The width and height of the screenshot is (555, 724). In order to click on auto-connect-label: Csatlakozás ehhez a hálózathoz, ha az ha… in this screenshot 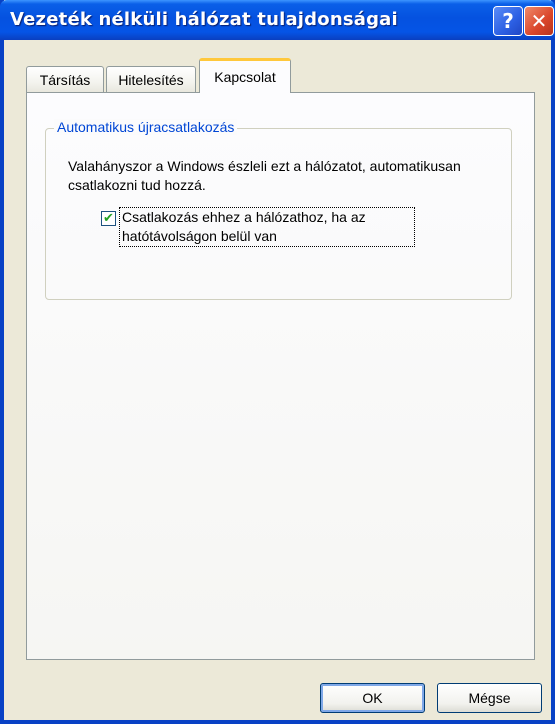, I will do `click(267, 227)`.